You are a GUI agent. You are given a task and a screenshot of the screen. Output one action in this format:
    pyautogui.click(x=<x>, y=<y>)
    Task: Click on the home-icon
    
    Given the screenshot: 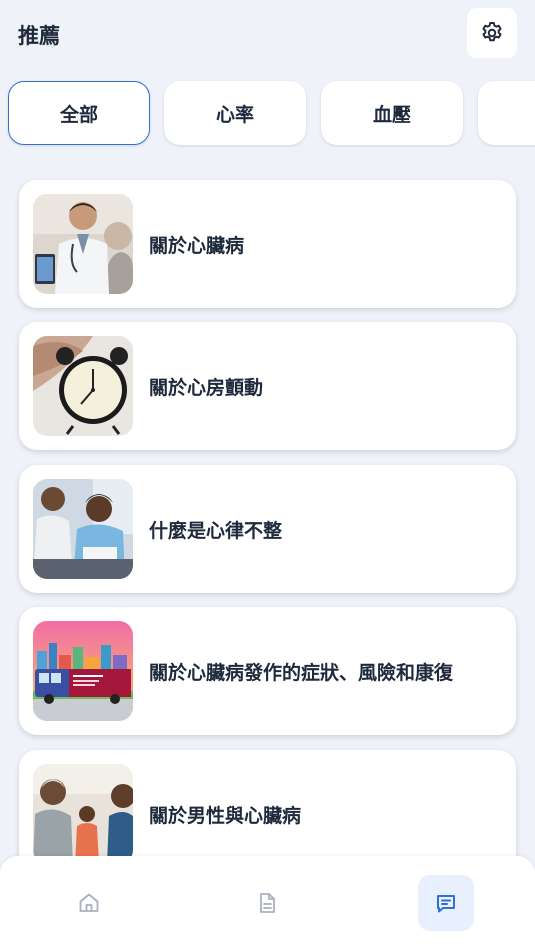 What is the action you would take?
    pyautogui.click(x=89, y=902)
    